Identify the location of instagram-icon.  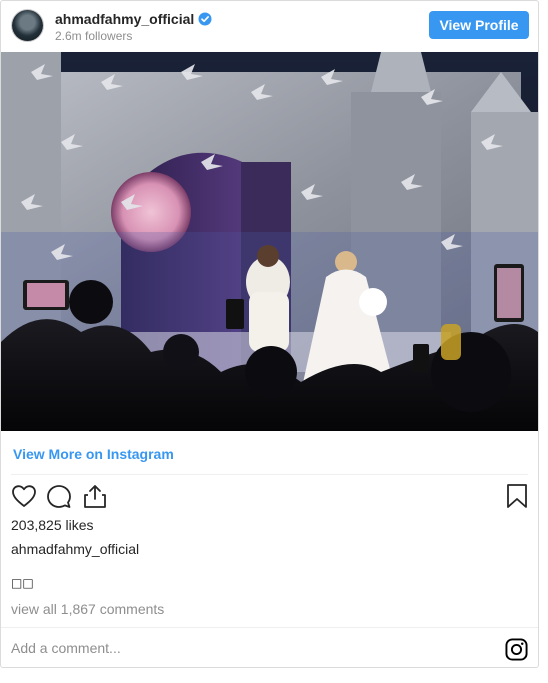
(516, 649).